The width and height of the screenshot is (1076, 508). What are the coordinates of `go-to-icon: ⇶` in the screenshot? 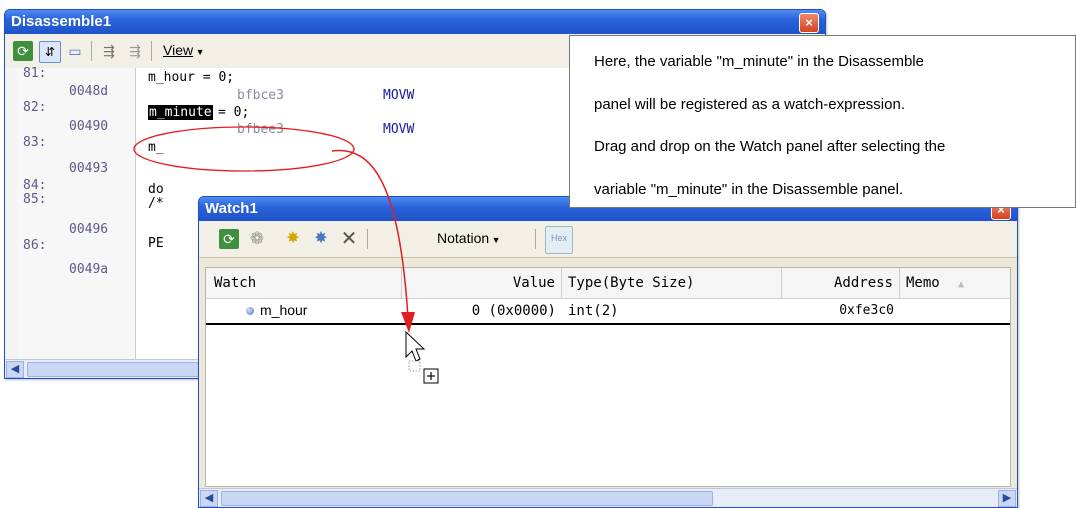 It's located at (109, 51).